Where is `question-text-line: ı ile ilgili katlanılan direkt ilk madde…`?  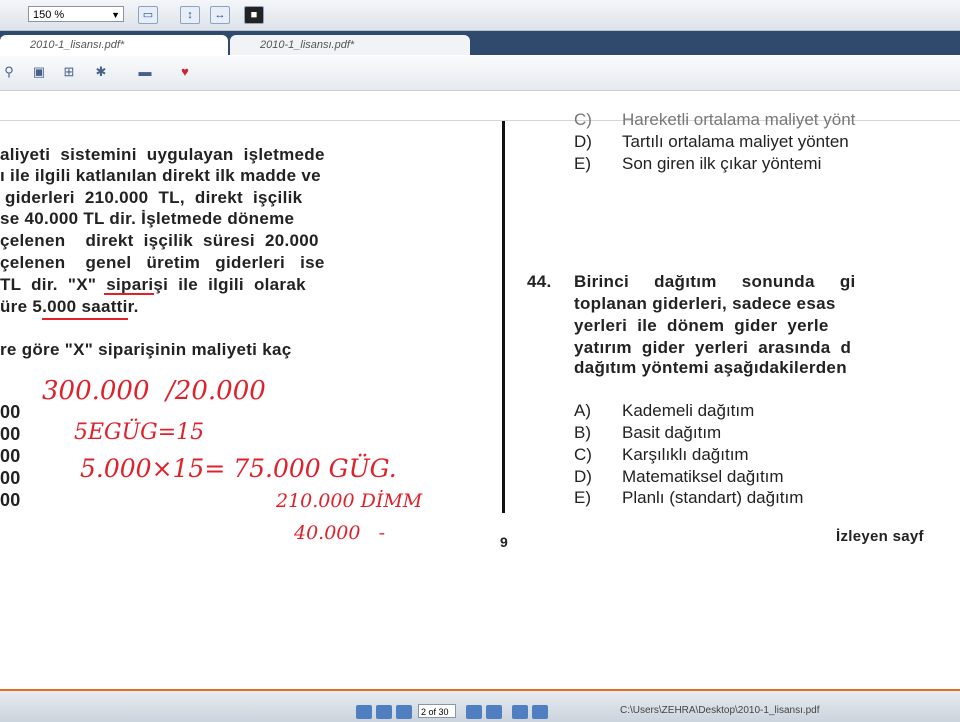 question-text-line: ı ile ilgili katlanılan direkt ilk madde… is located at coordinates (160, 175).